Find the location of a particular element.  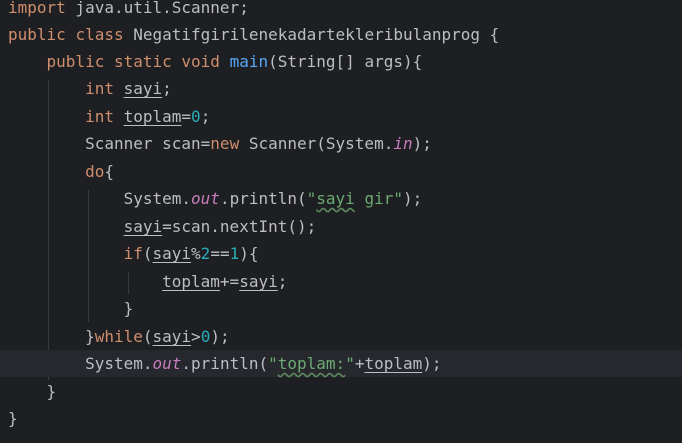

code-line-12: } is located at coordinates (71, 308).